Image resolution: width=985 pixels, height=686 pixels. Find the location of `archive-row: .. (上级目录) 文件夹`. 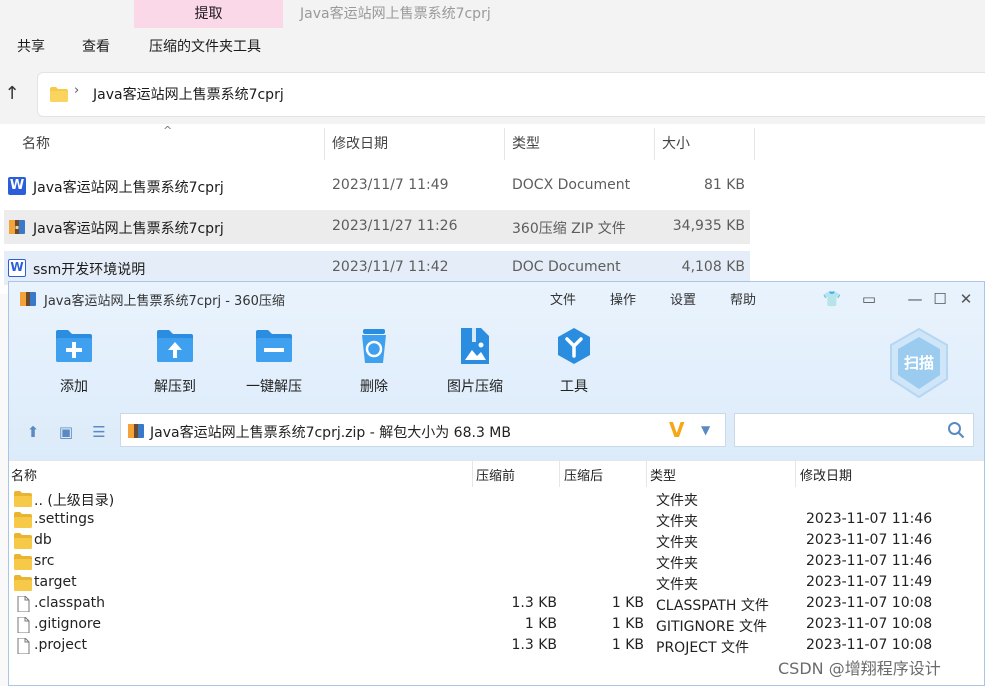

archive-row: .. (上级目录) 文件夹 is located at coordinates (496, 499).